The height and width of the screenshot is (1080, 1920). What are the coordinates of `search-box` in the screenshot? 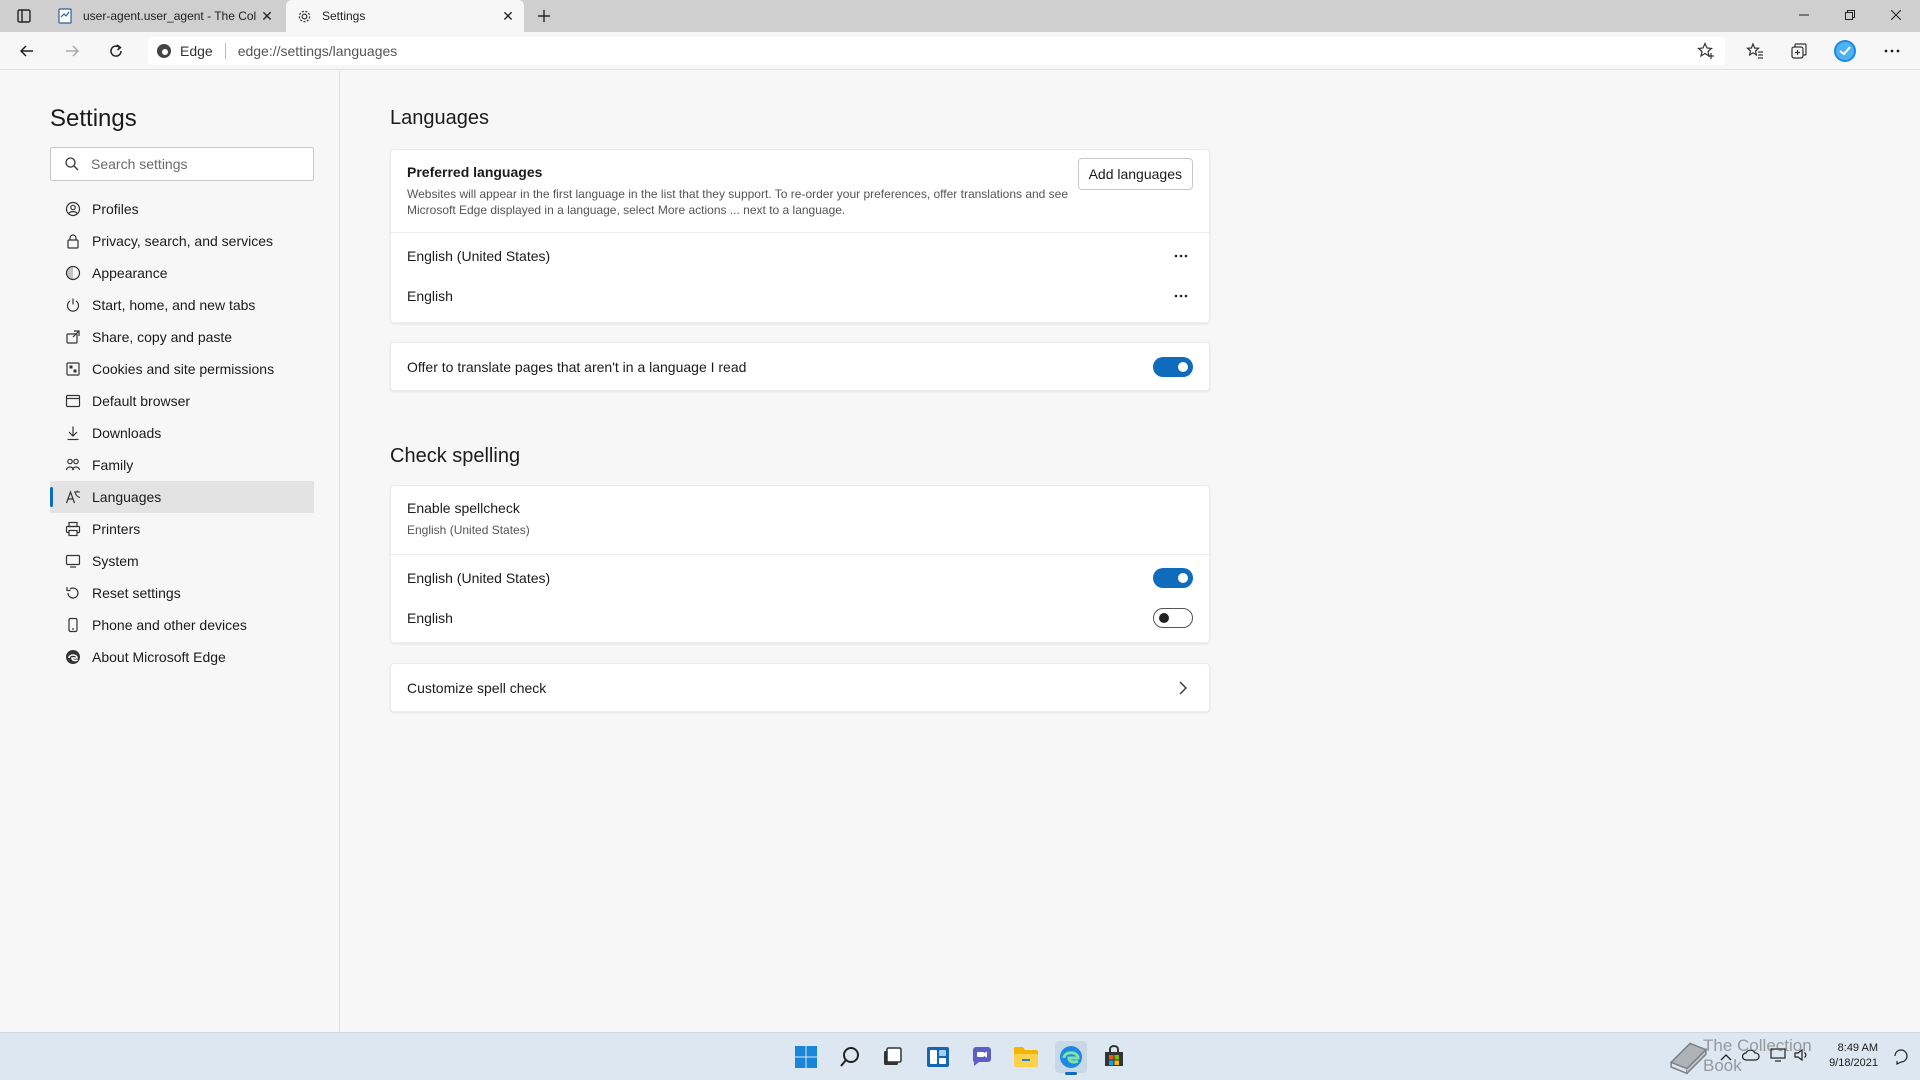 It's located at (182, 164).